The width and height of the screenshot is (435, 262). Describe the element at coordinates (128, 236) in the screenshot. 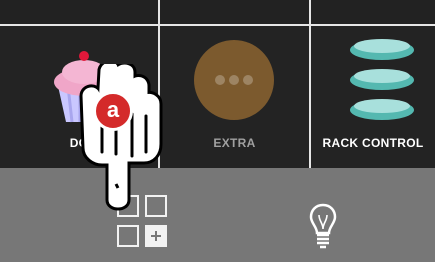

I see `grid-square` at that location.